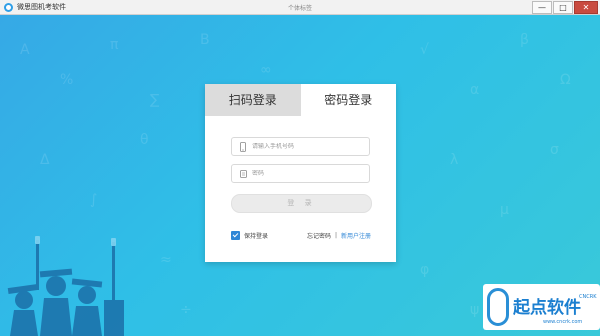 The image size is (600, 336). What do you see at coordinates (25, 50) in the screenshot?
I see `svg-text: A` at bounding box center [25, 50].